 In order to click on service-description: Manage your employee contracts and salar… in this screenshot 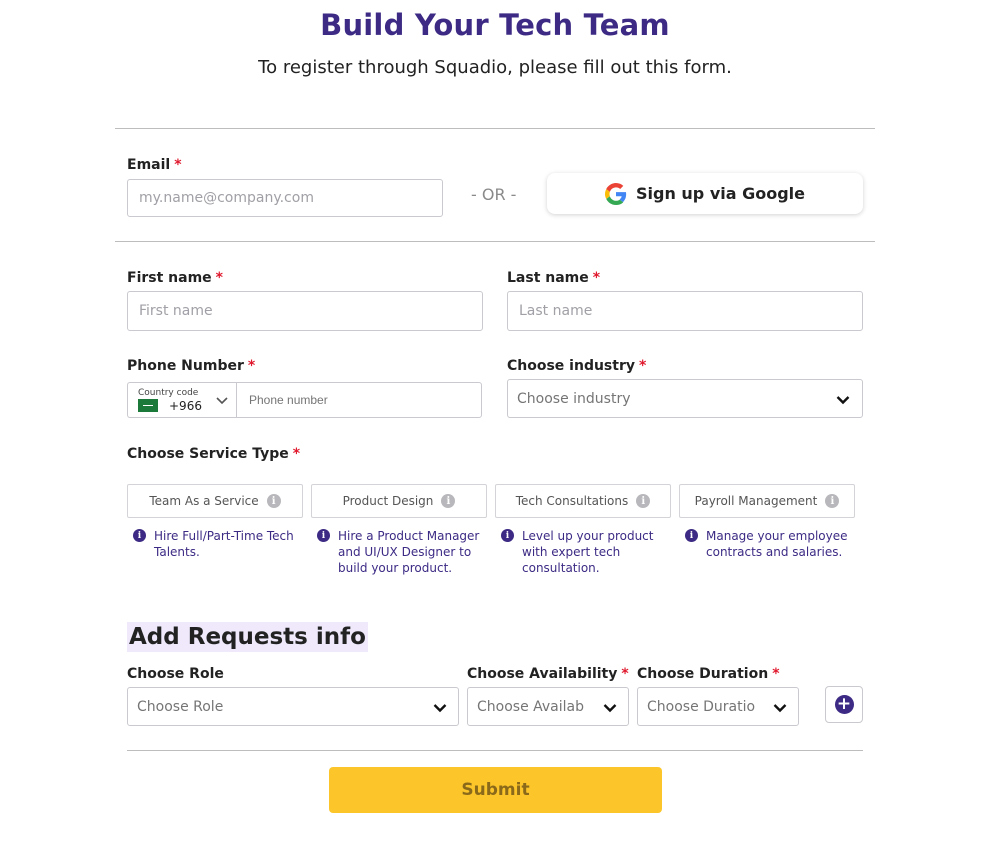, I will do `click(777, 544)`.